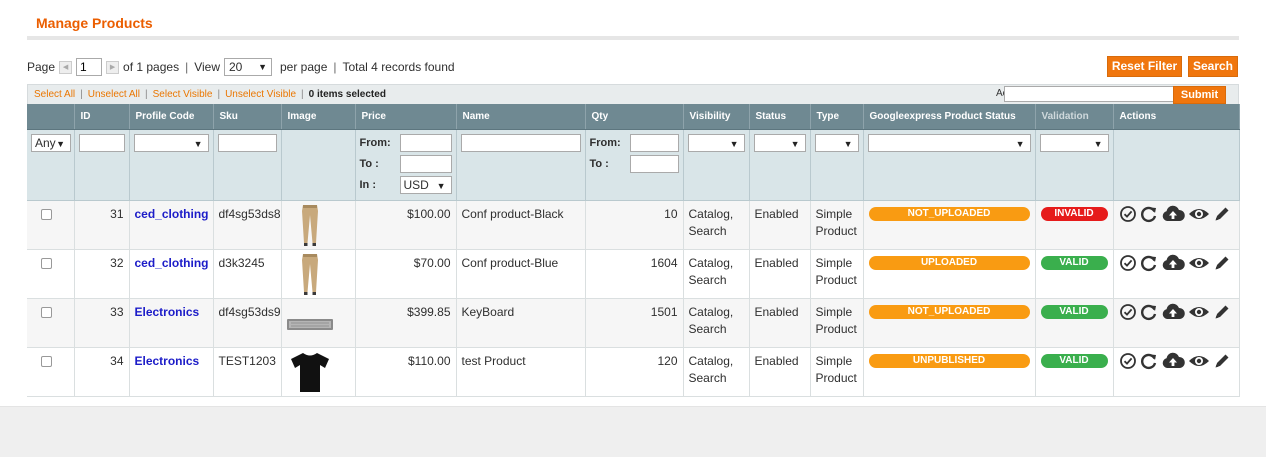 The width and height of the screenshot is (1266, 457). I want to click on search-button: Search, so click(1213, 66).